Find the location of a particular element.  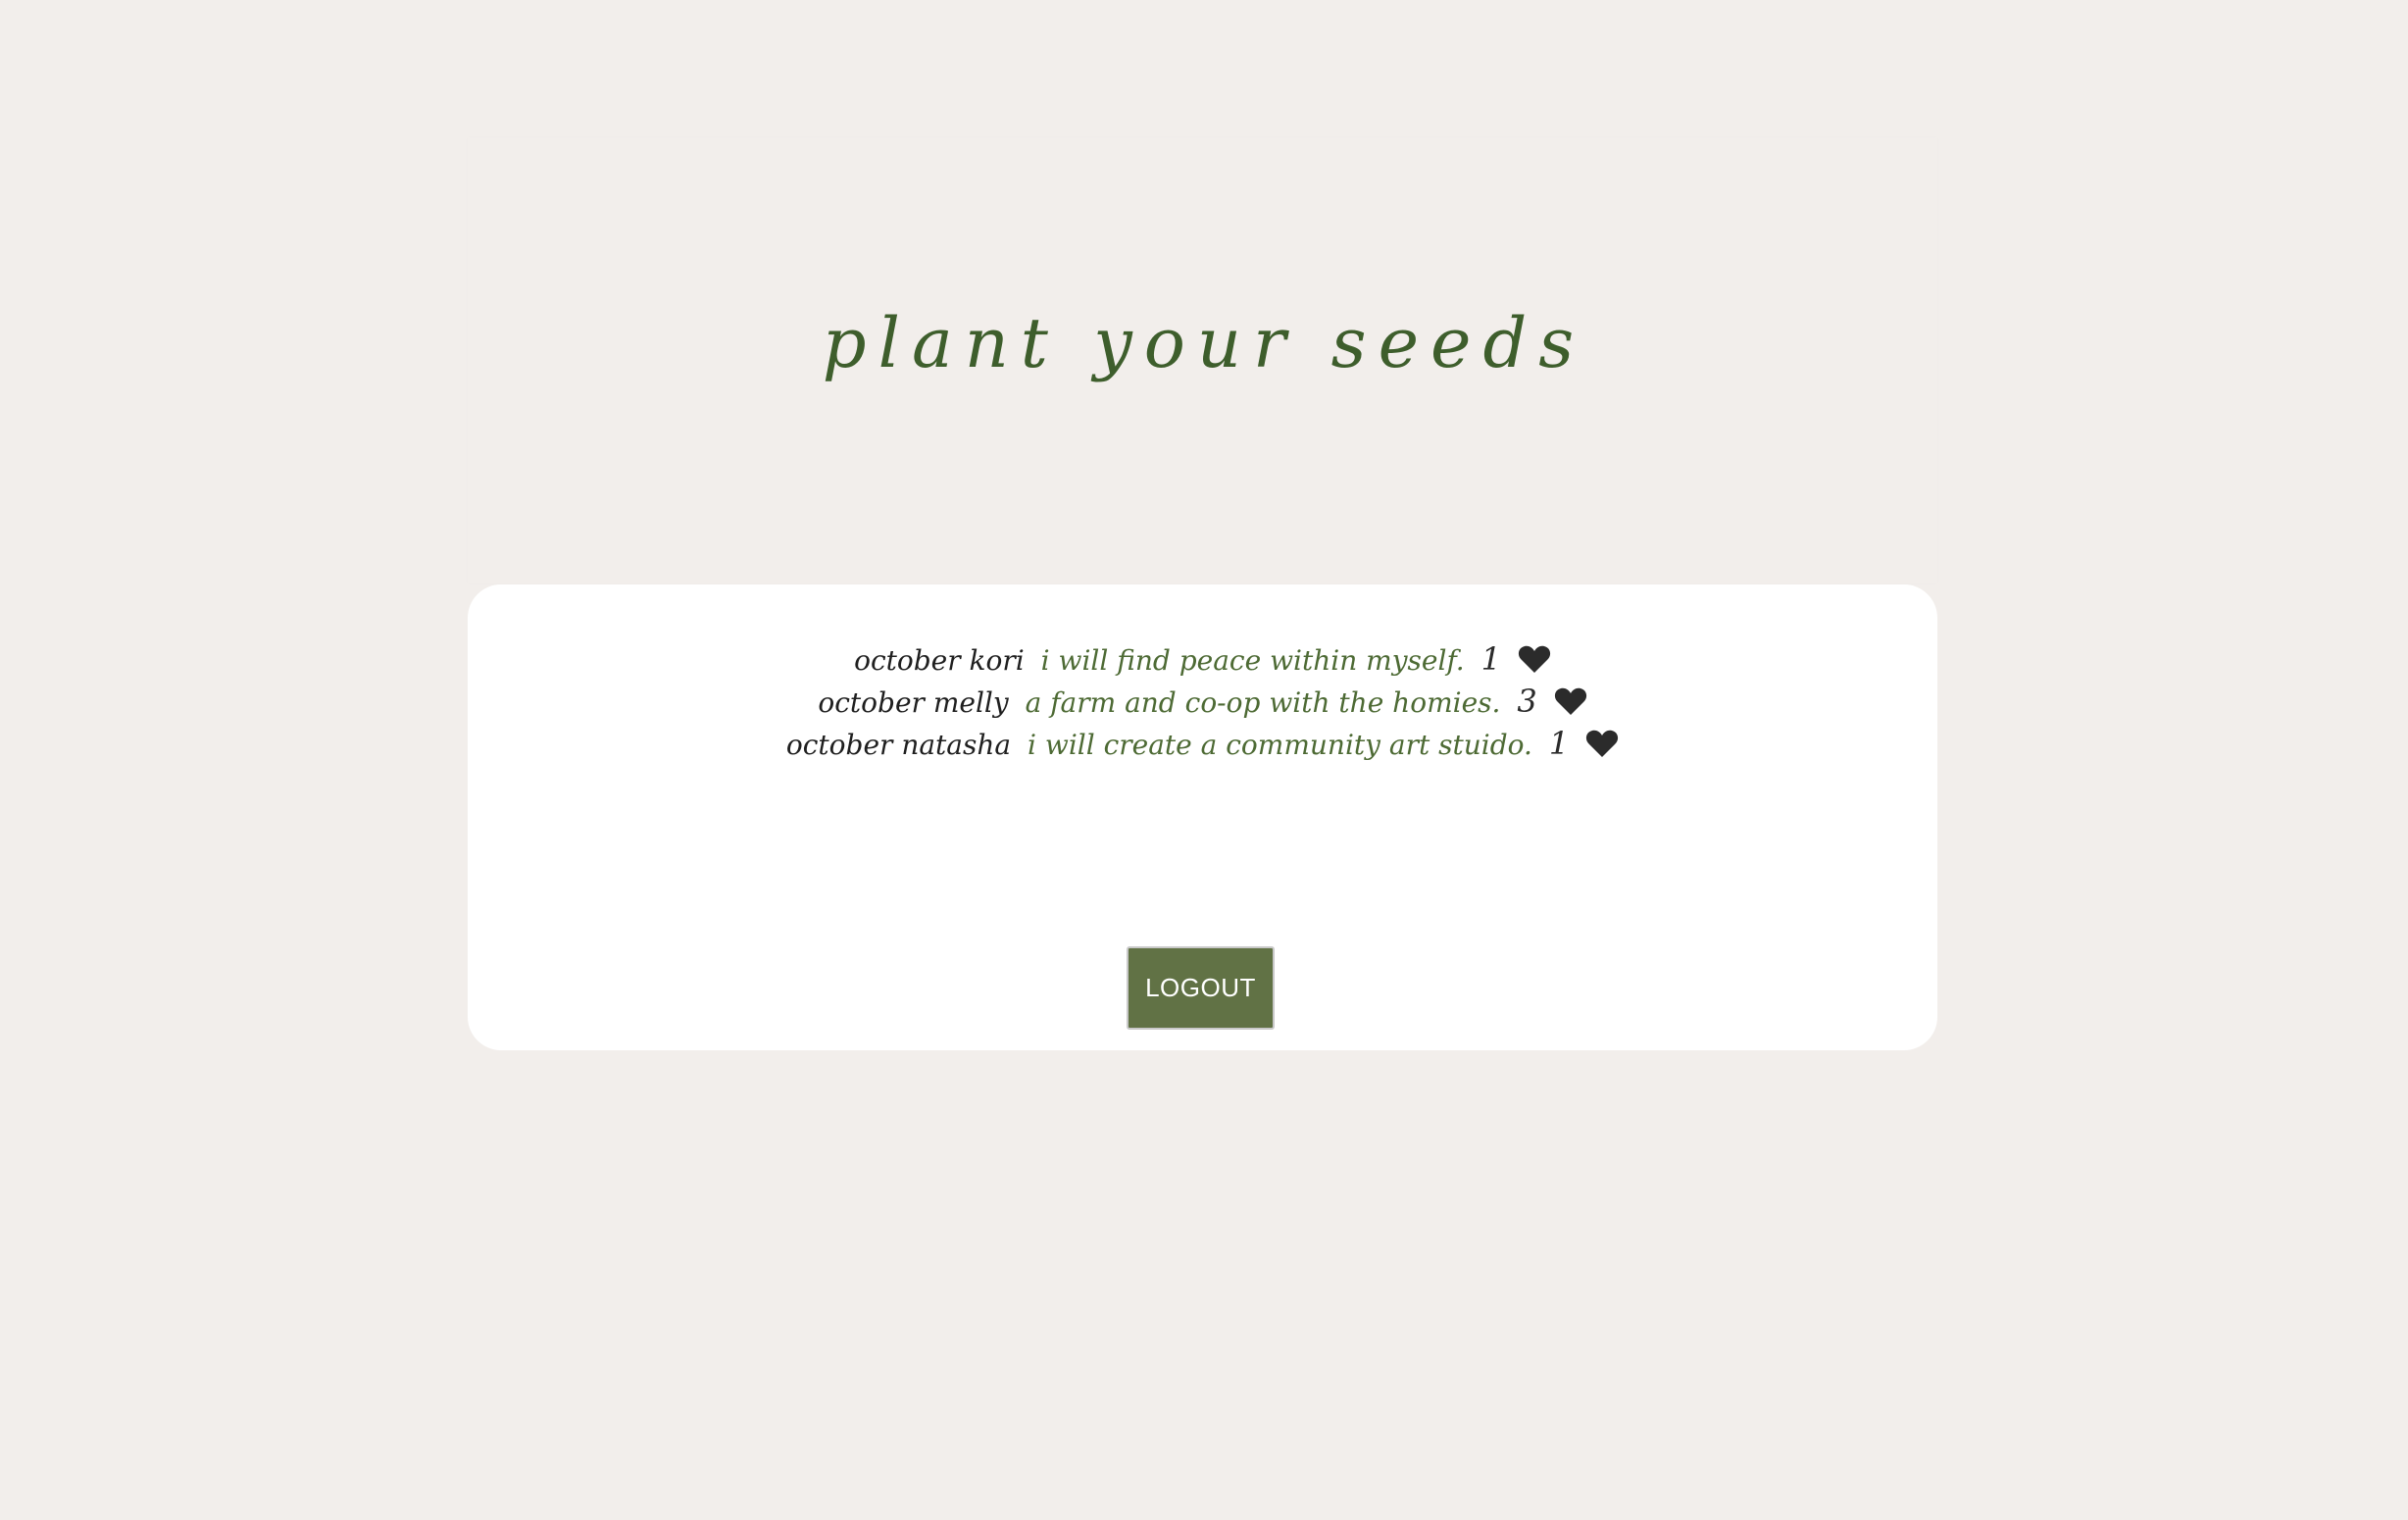

seed-text: a farm and co-op with the homies. is located at coordinates (1263, 702).